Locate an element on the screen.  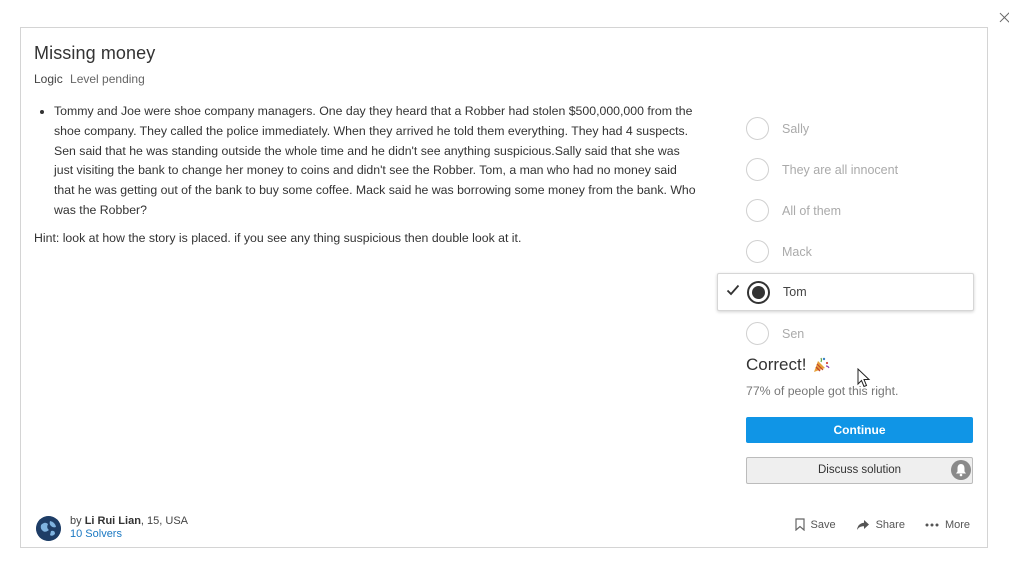
option-label: All of them is located at coordinates (812, 210).